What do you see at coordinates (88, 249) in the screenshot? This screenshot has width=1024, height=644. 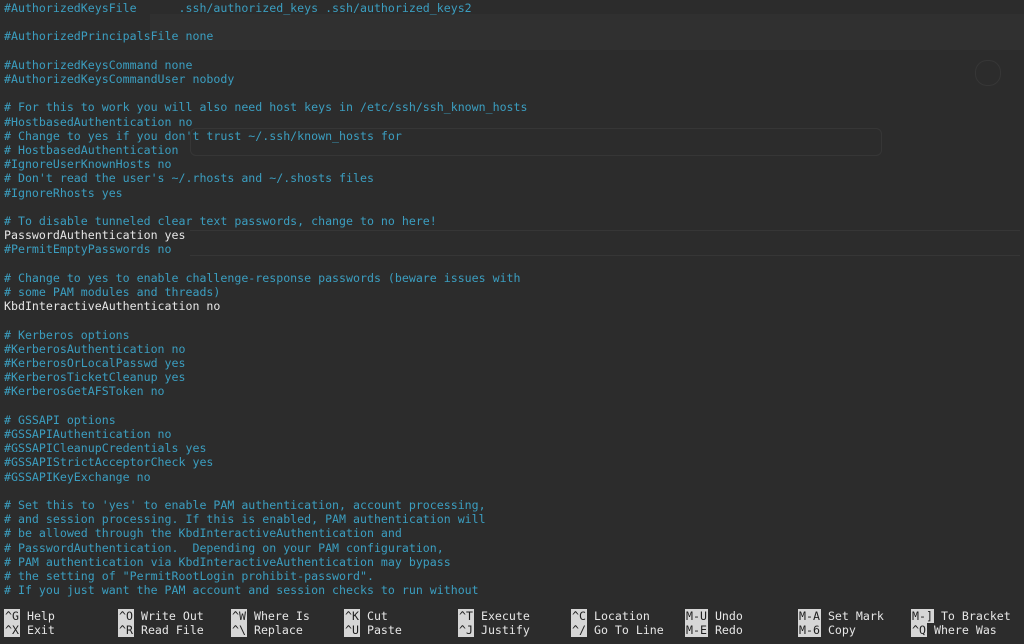 I see `config-comment-line: #PermitEmptyPasswords no` at bounding box center [88, 249].